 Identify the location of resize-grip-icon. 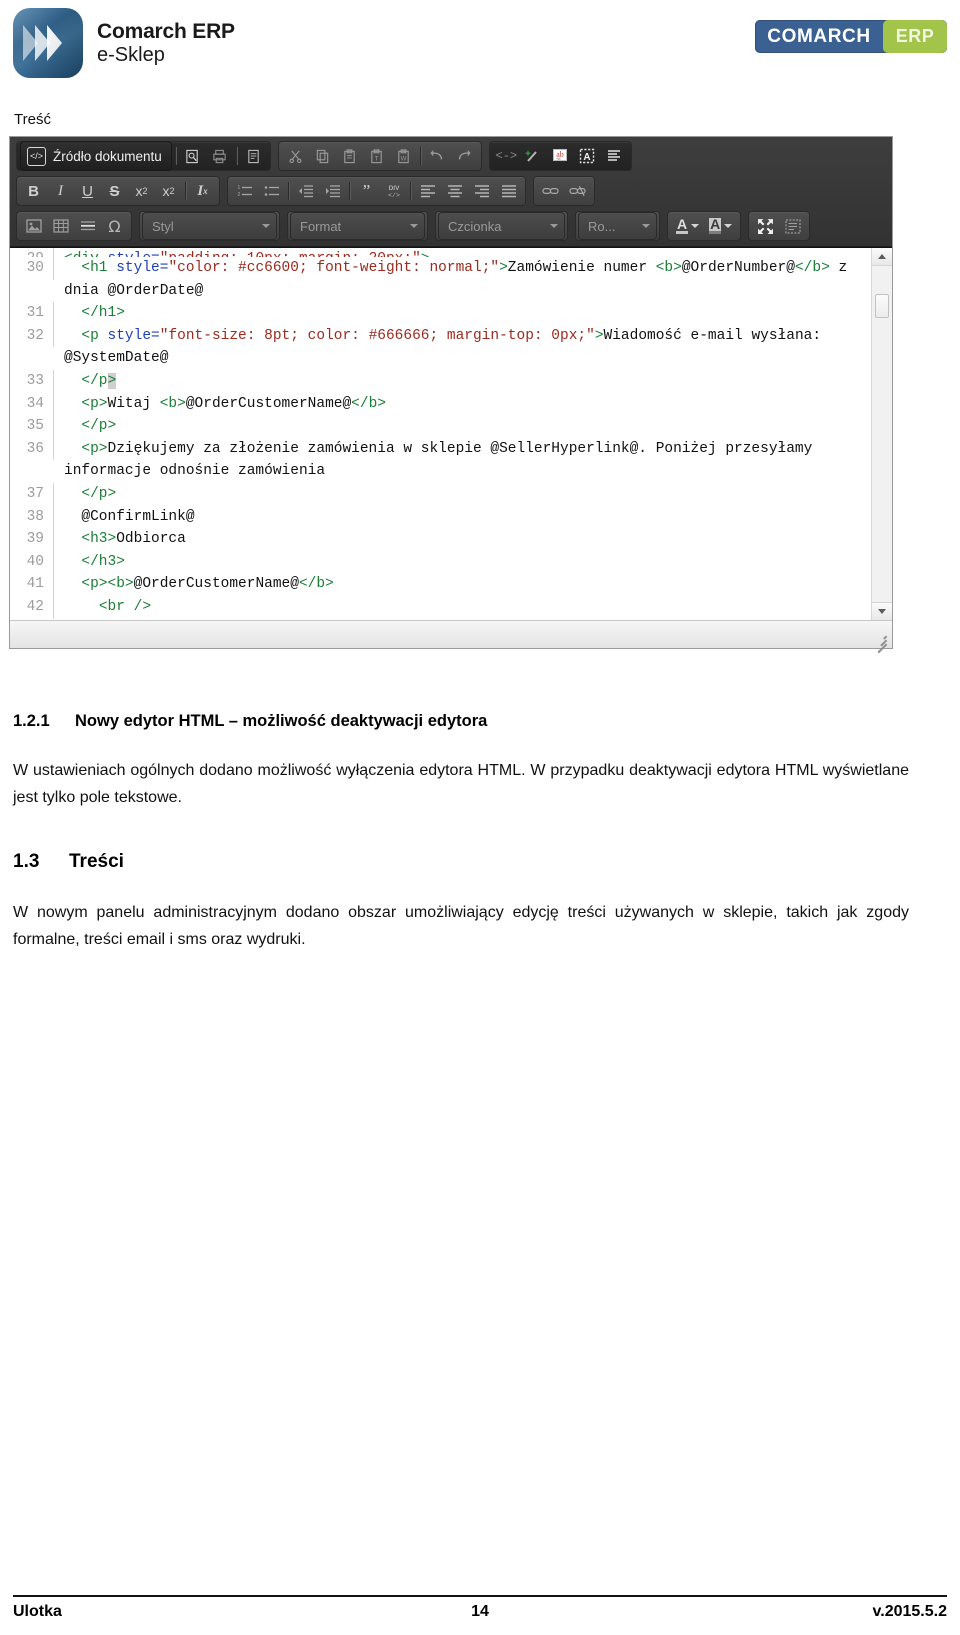
(881, 642).